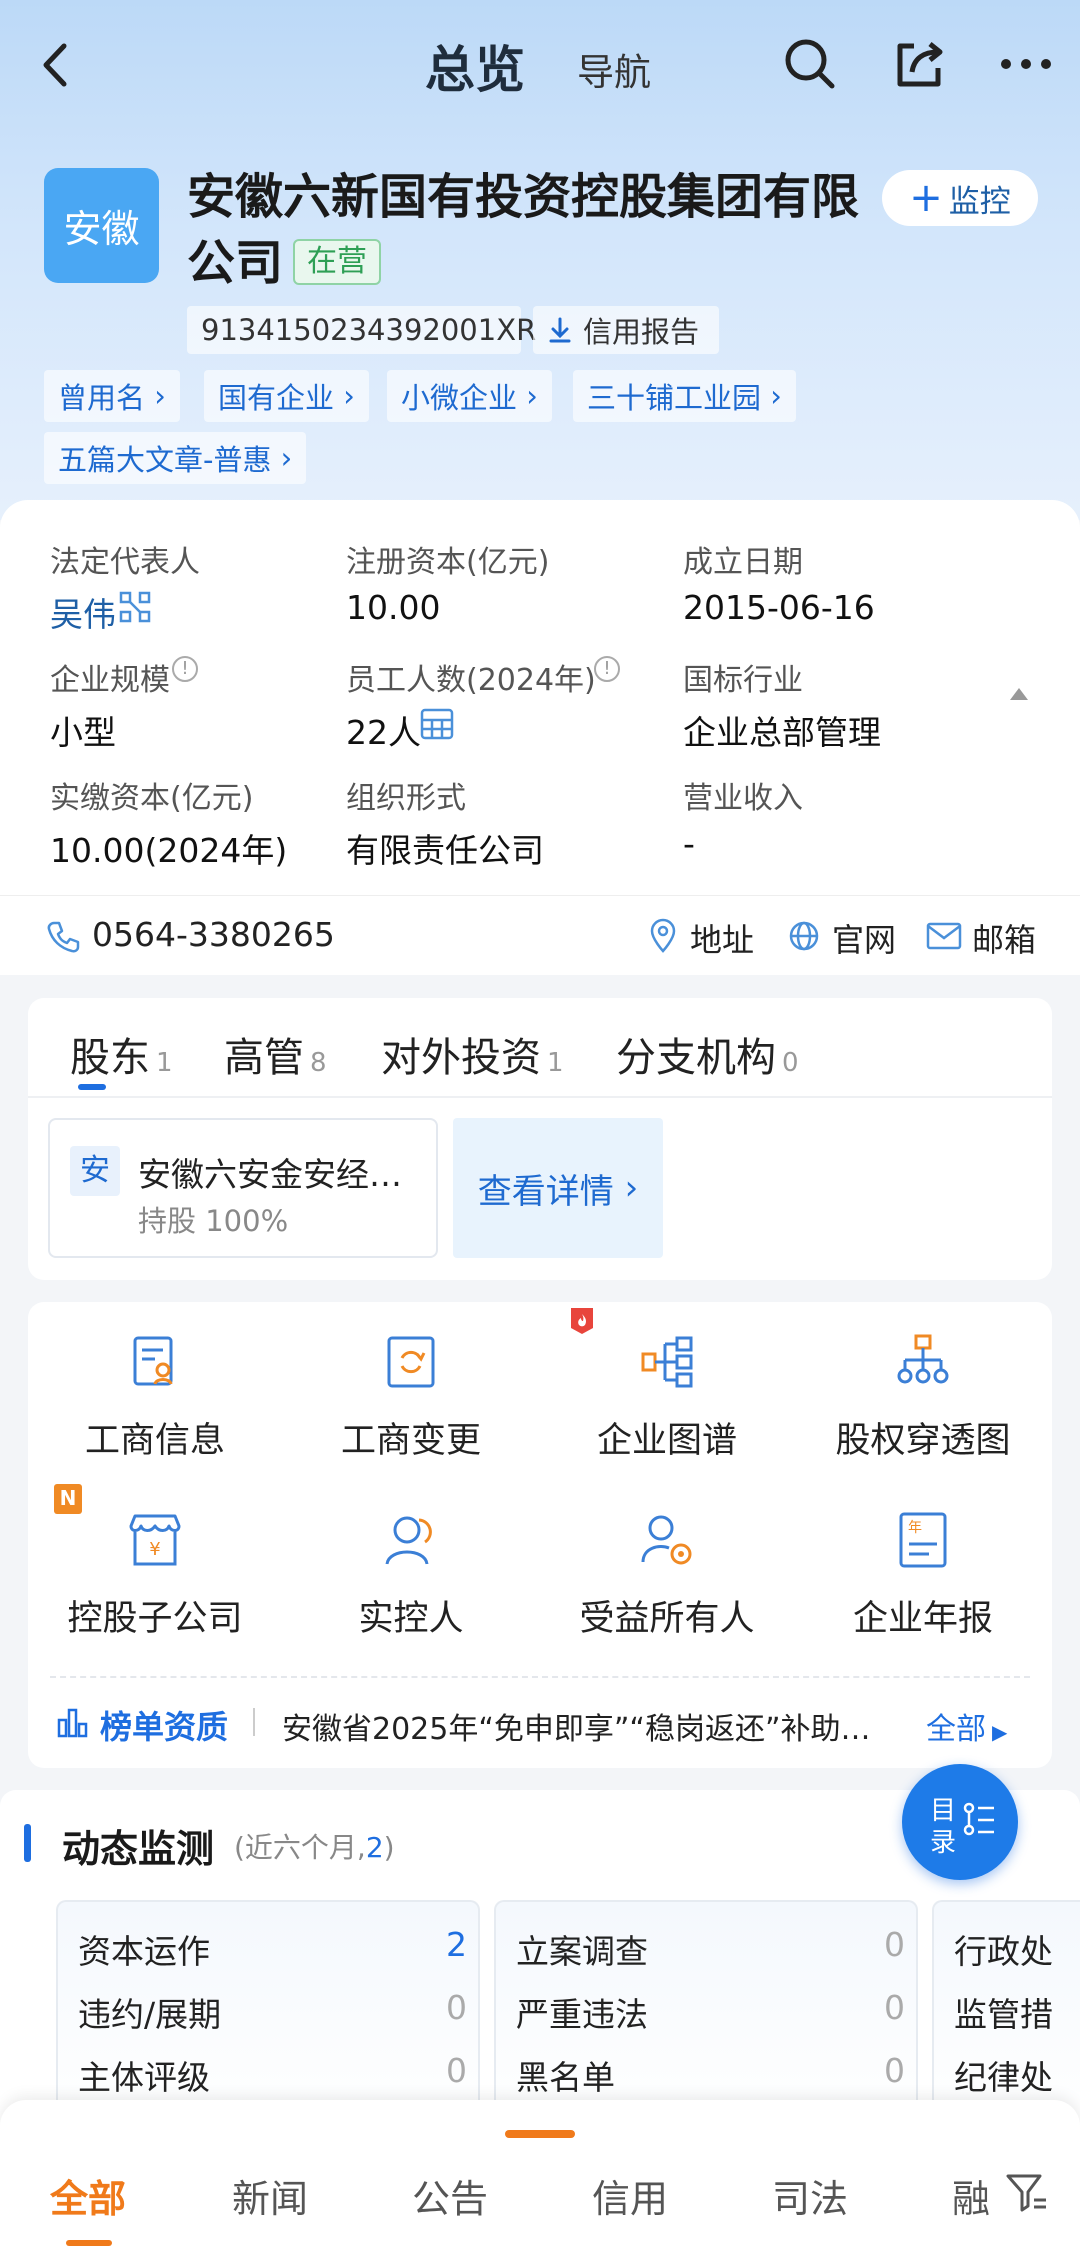 Image resolution: width=1080 pixels, height=2264 pixels. What do you see at coordinates (408, 1540) in the screenshot?
I see `actual-controller-icon` at bounding box center [408, 1540].